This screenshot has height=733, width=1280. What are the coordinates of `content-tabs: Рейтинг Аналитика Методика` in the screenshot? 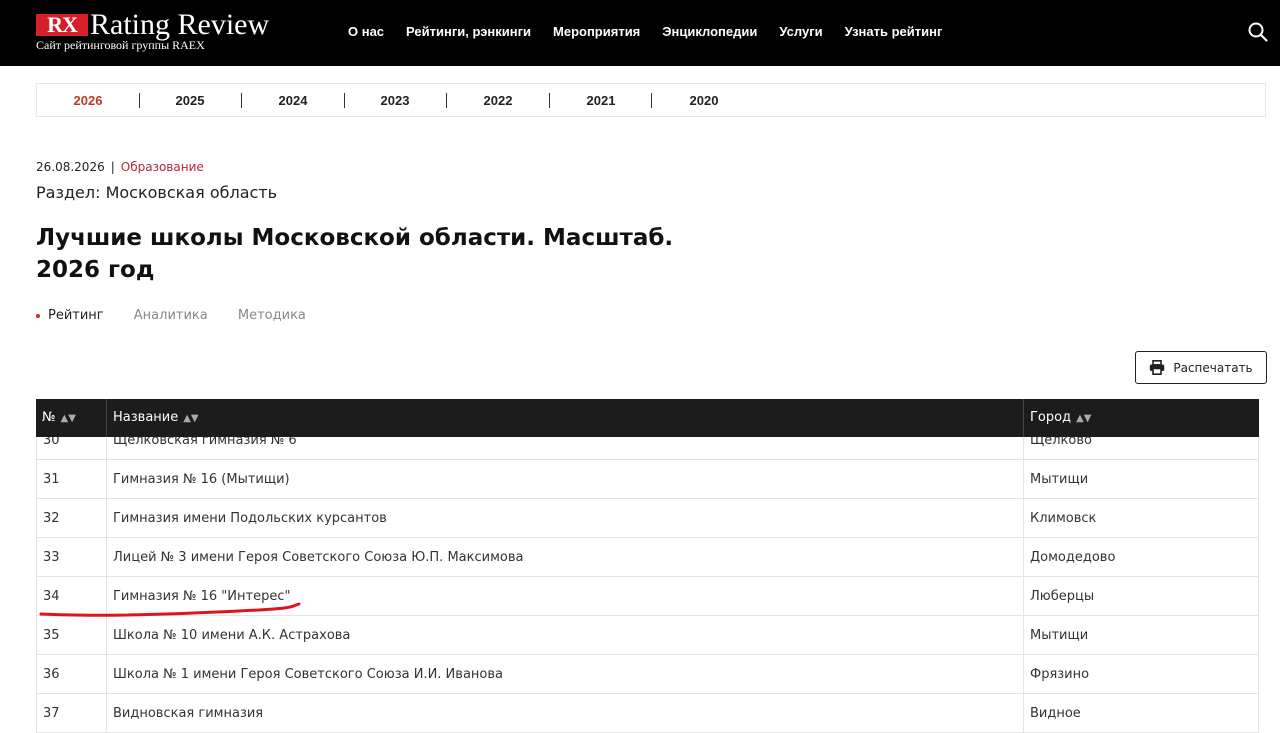 It's located at (184, 315).